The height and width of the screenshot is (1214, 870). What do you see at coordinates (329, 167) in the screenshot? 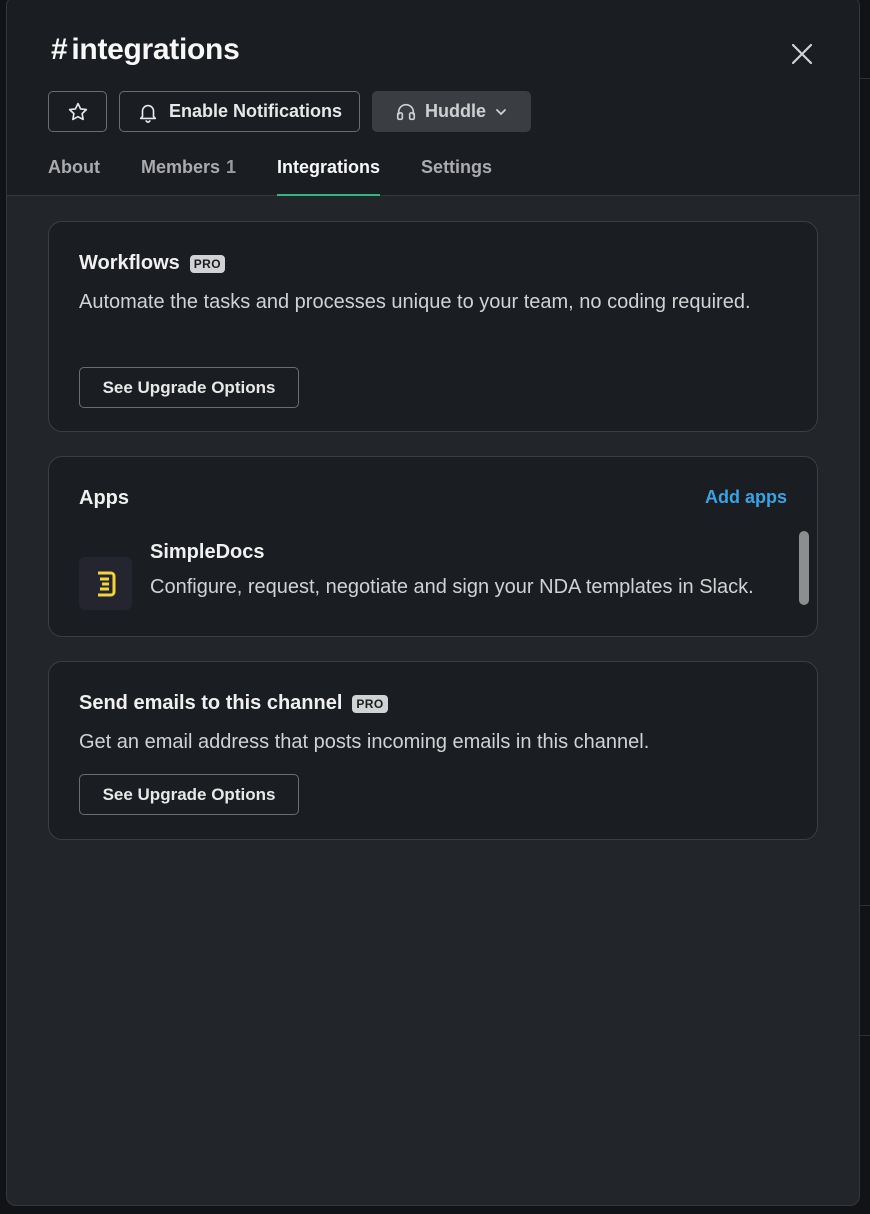
I see `tab-label: Integrations` at bounding box center [329, 167].